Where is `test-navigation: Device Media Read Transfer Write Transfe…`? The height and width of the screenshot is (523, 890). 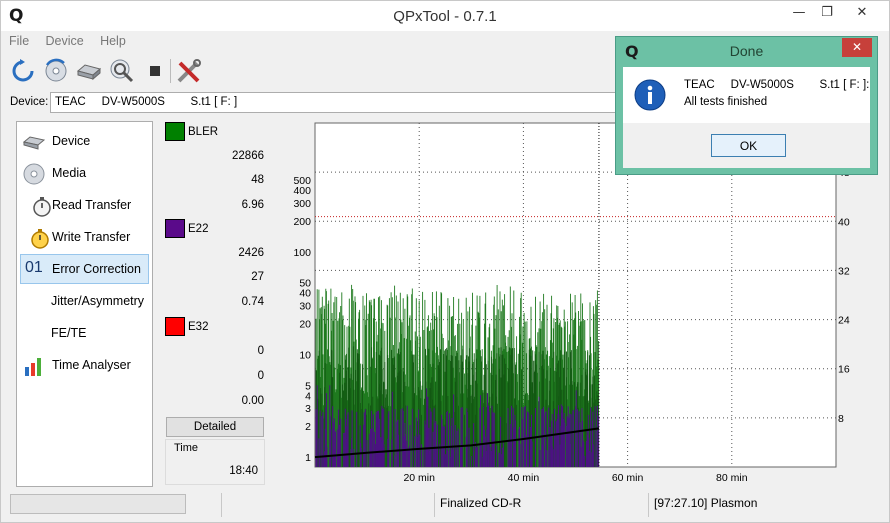
test-navigation: Device Media Read Transfer Write Transfe… is located at coordinates (84, 304).